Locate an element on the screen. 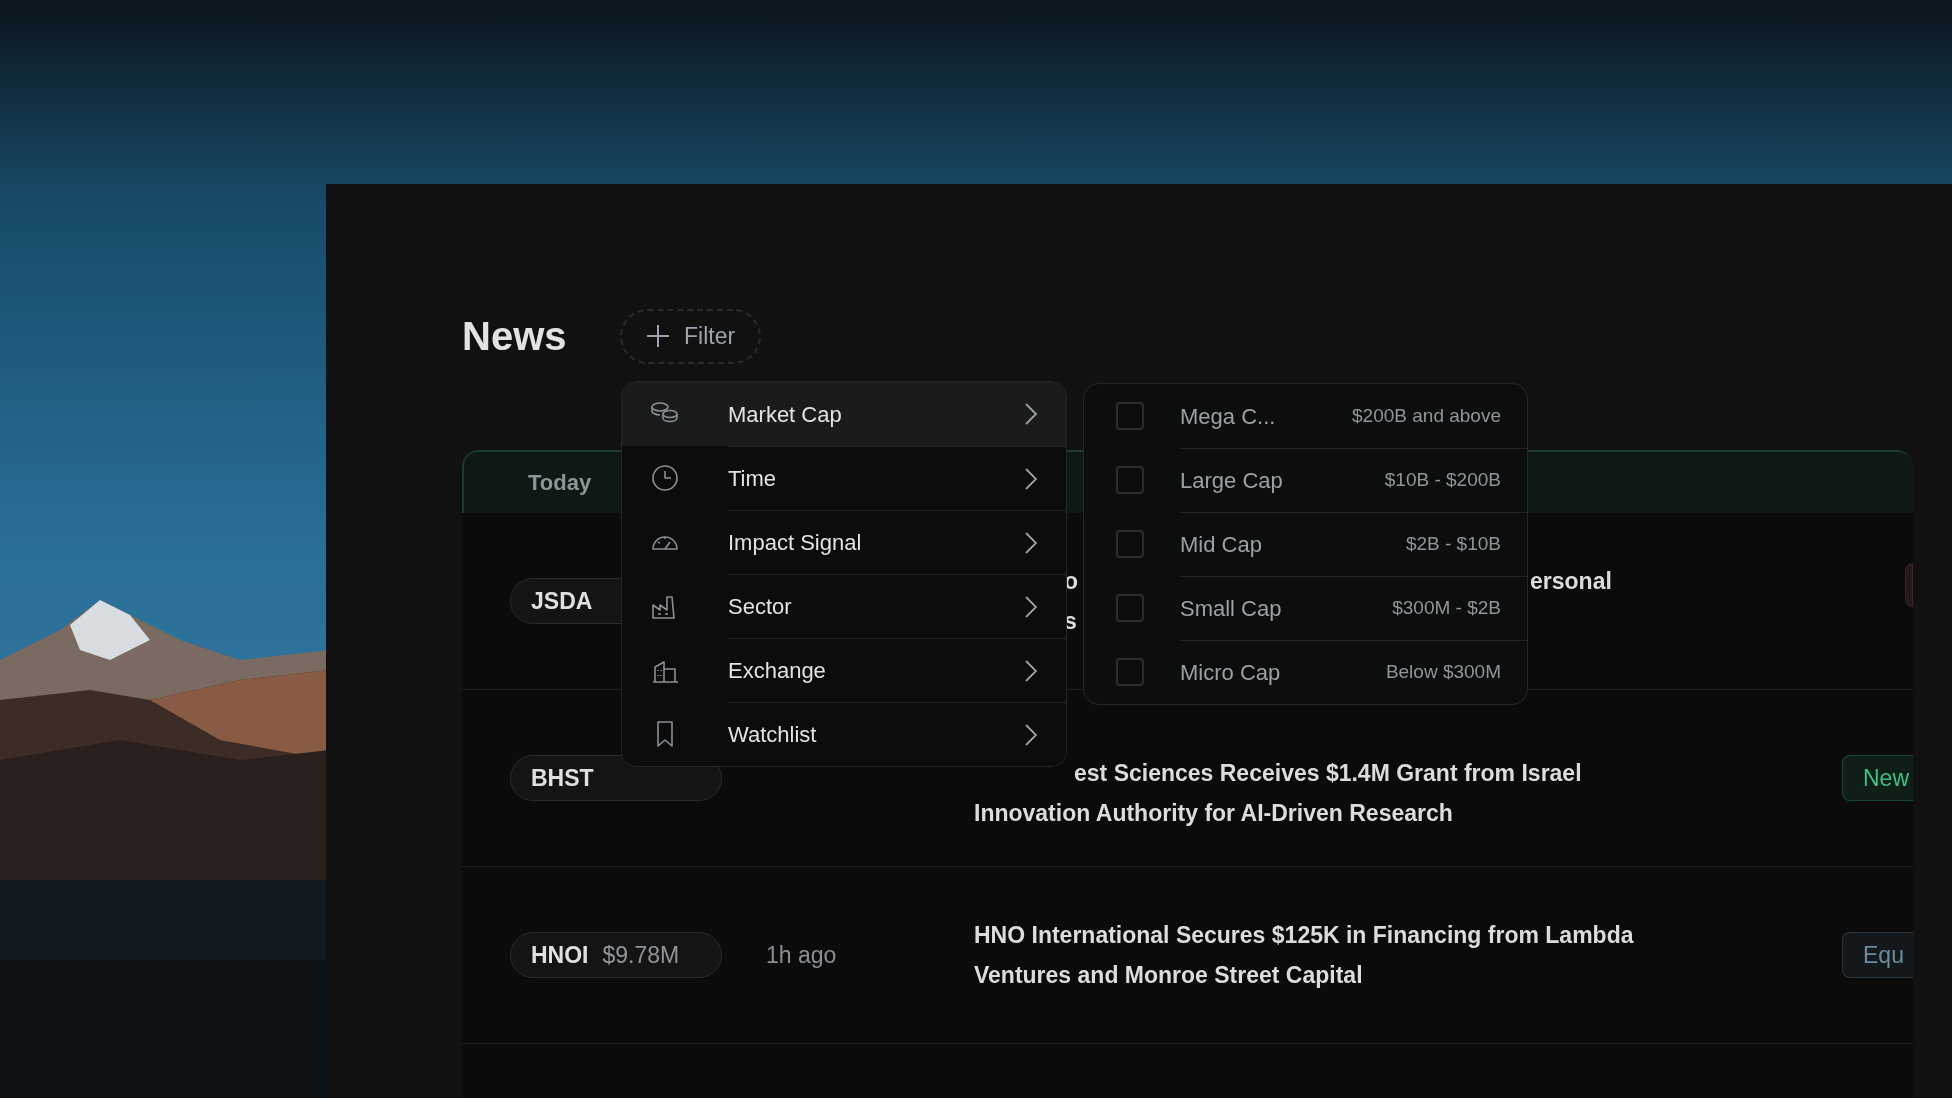 The width and height of the screenshot is (1952, 1098). range-label: Below $300M is located at coordinates (1443, 672).